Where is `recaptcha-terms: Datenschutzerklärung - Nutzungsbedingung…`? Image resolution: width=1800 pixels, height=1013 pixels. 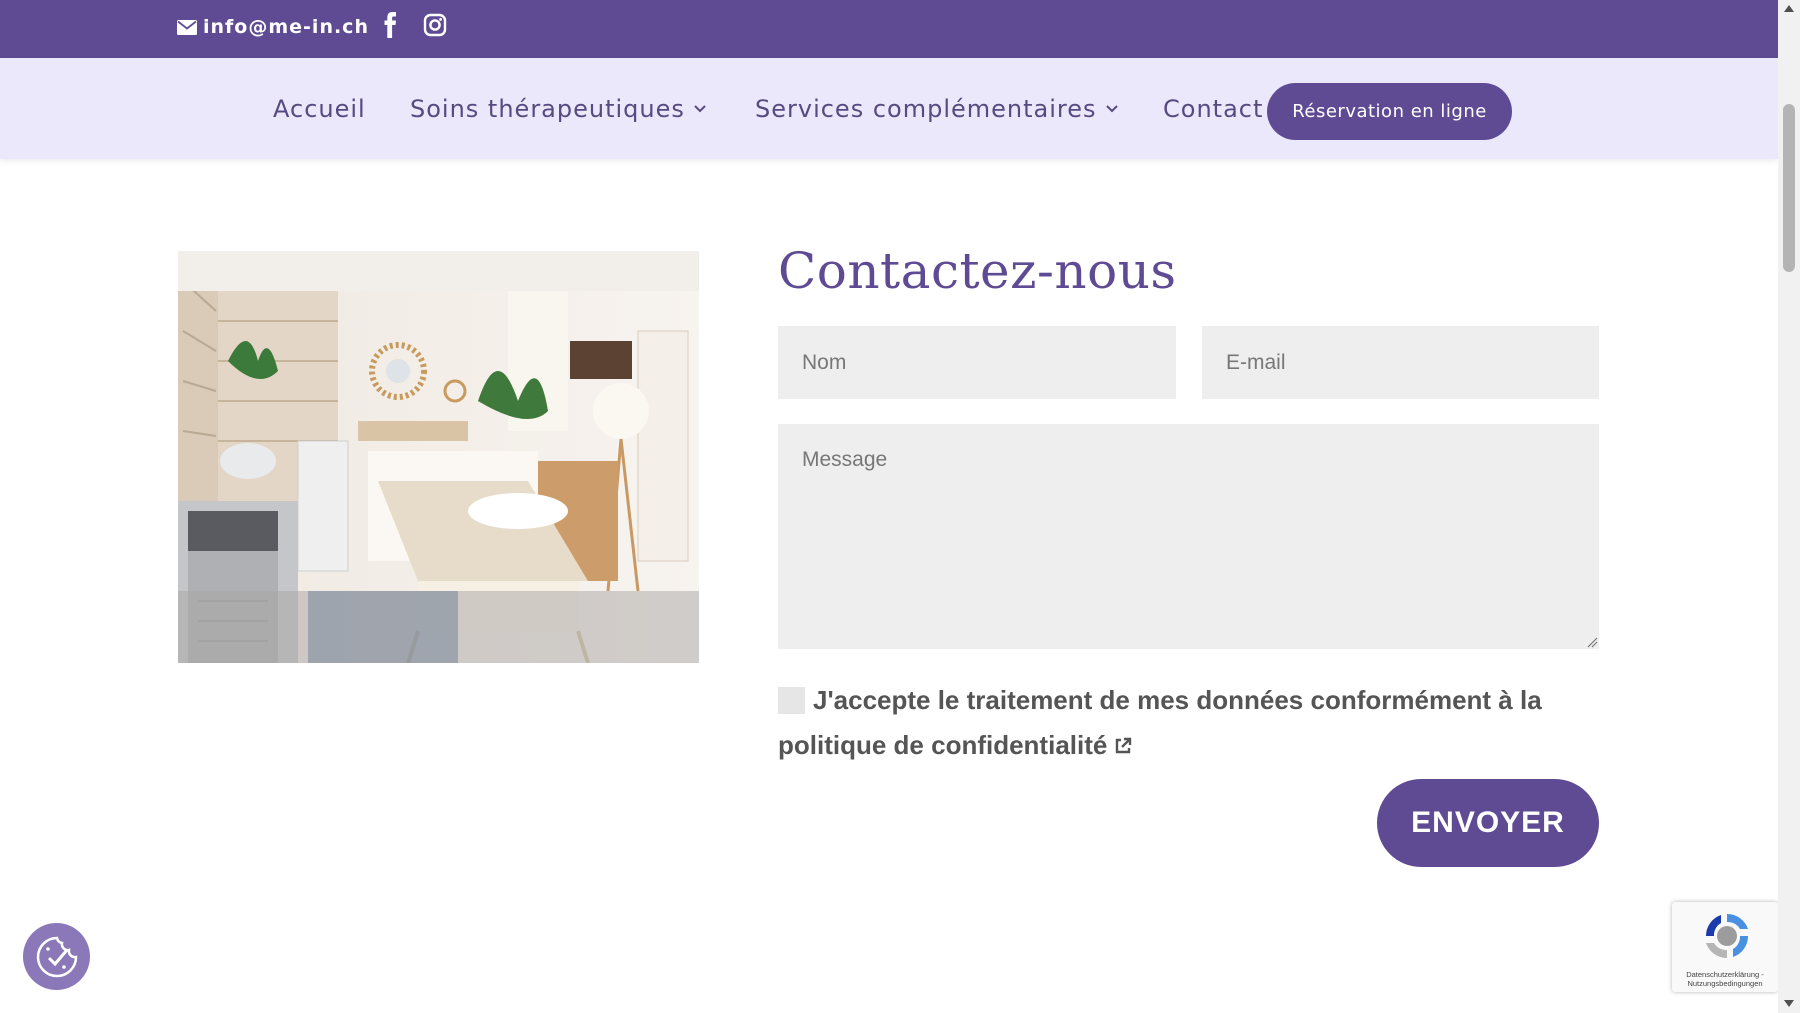 recaptcha-terms: Datenschutzerklärung - Nutzungsbedingung… is located at coordinates (1725, 979).